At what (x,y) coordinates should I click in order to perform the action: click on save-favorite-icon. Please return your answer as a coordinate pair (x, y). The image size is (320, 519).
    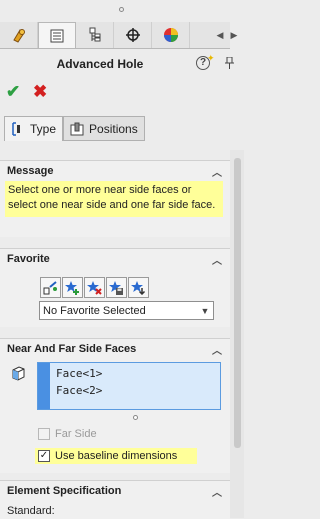
    Looking at the image, I should click on (116, 288).